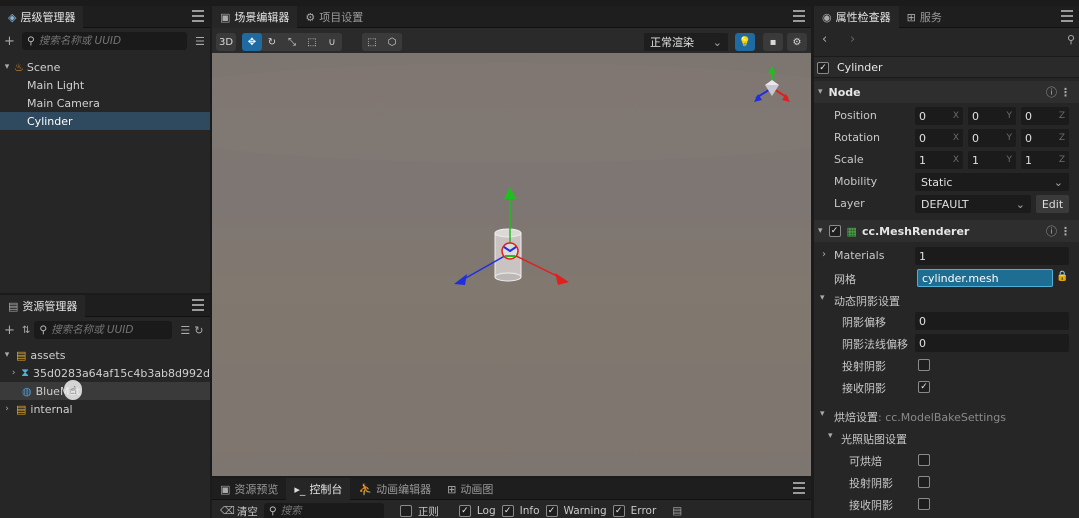 The image size is (1079, 518). Describe the element at coordinates (105, 390) in the screenshot. I see `asset-item-bluemat: ◍ BlueMat ☝` at that location.